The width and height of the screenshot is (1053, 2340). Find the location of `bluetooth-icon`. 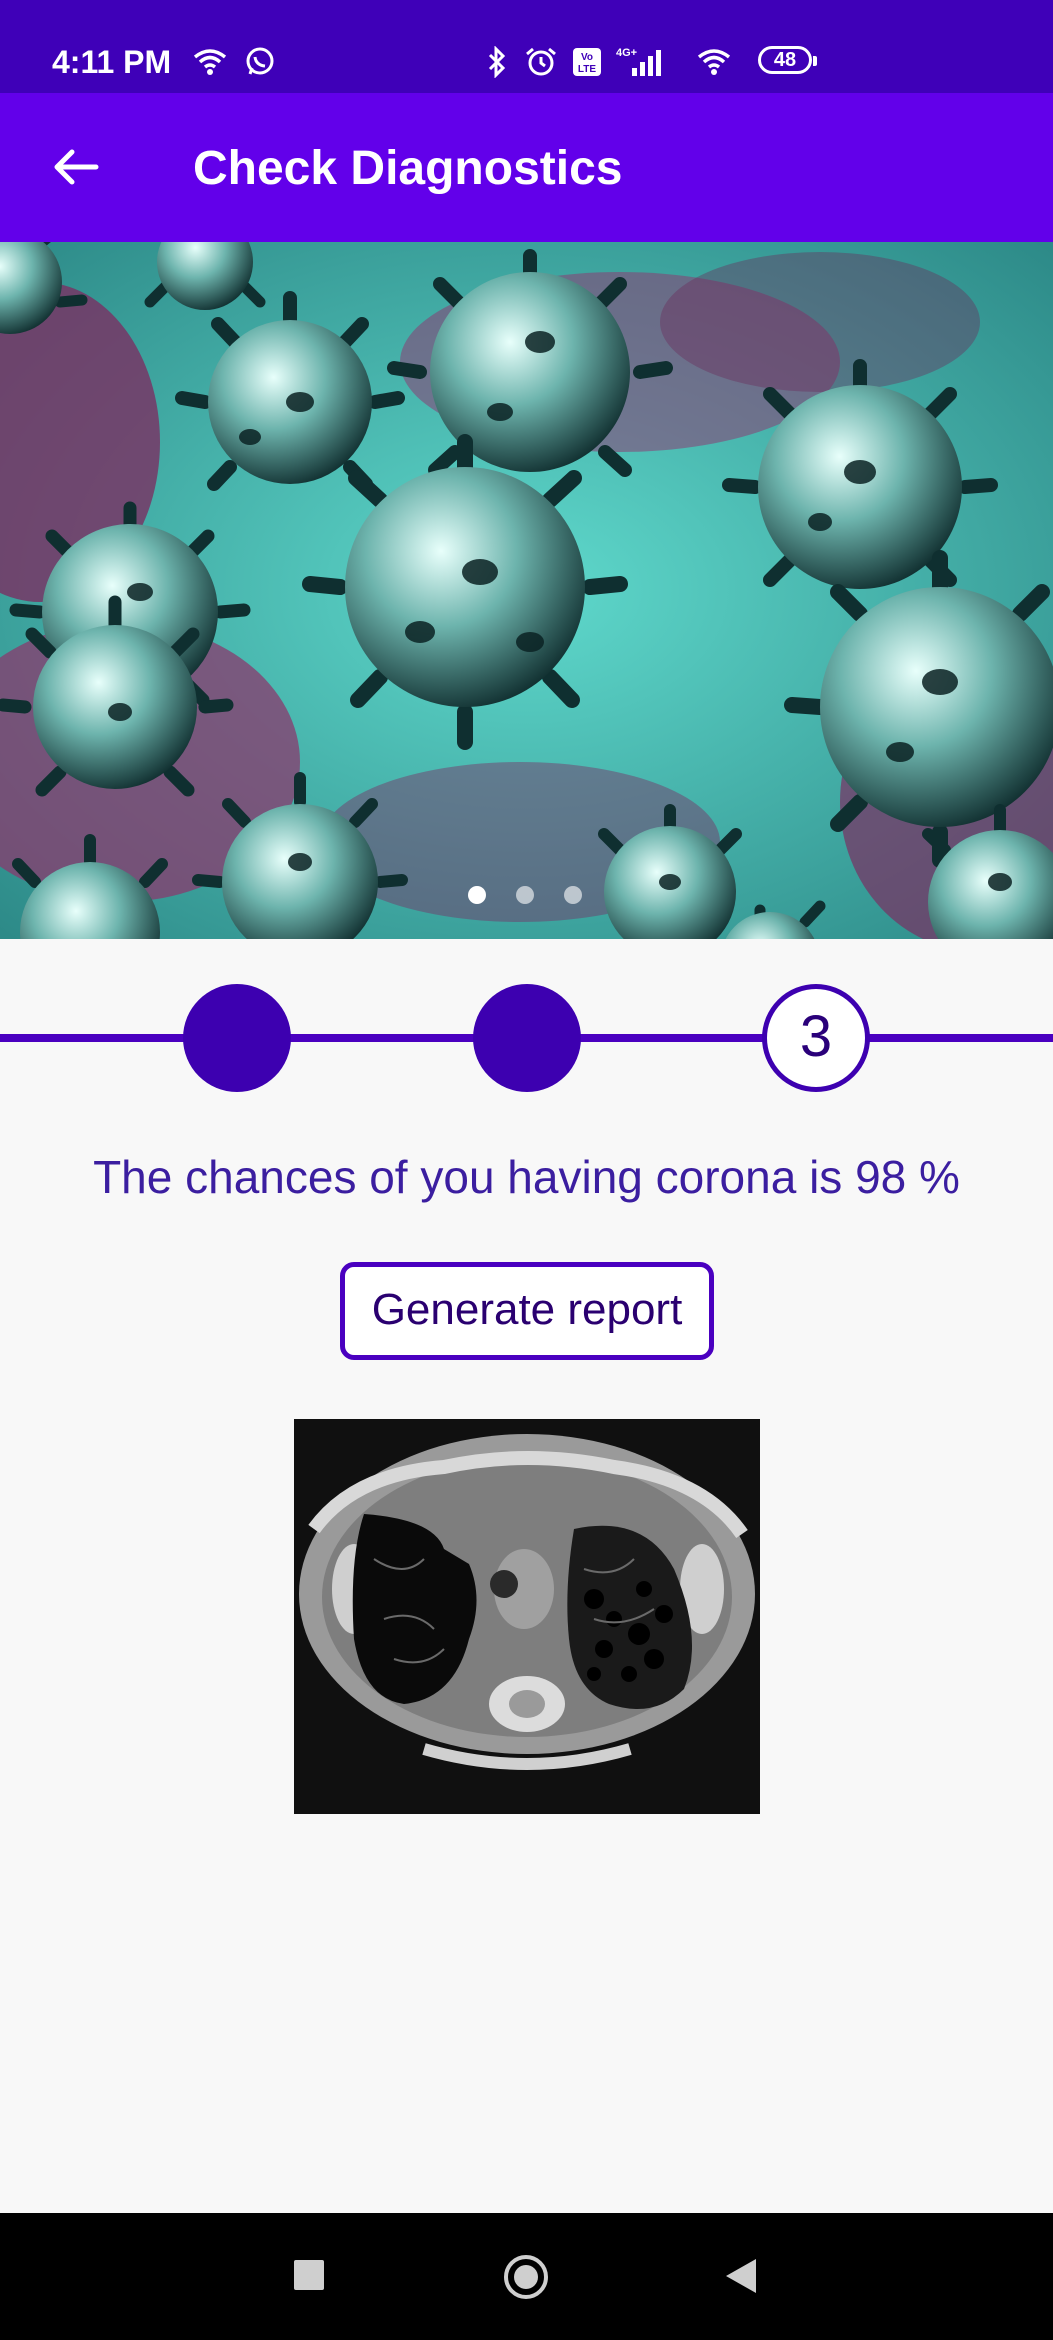

bluetooth-icon is located at coordinates (497, 62).